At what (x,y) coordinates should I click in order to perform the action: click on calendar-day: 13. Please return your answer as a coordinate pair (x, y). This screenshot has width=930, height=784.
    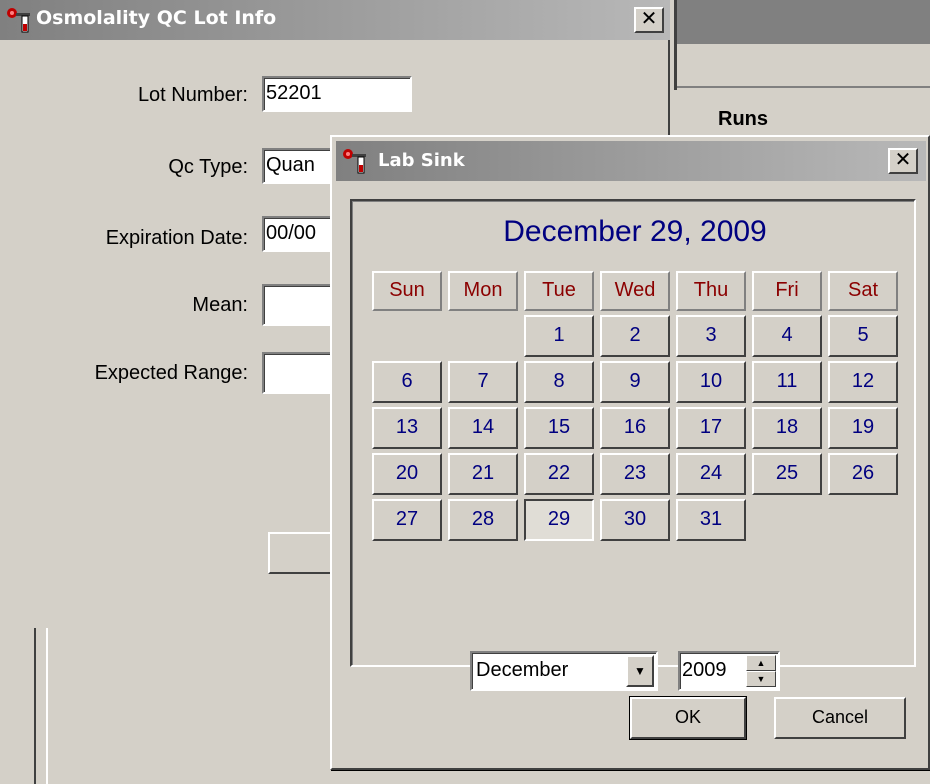
    Looking at the image, I should click on (407, 428).